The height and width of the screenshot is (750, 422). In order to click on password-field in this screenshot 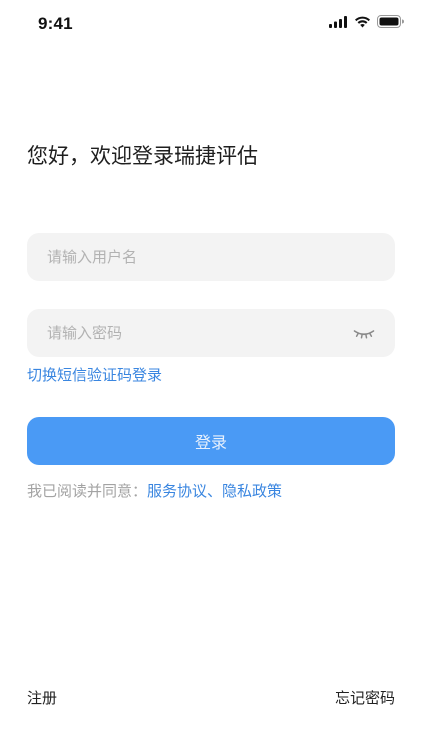, I will do `click(211, 333)`.